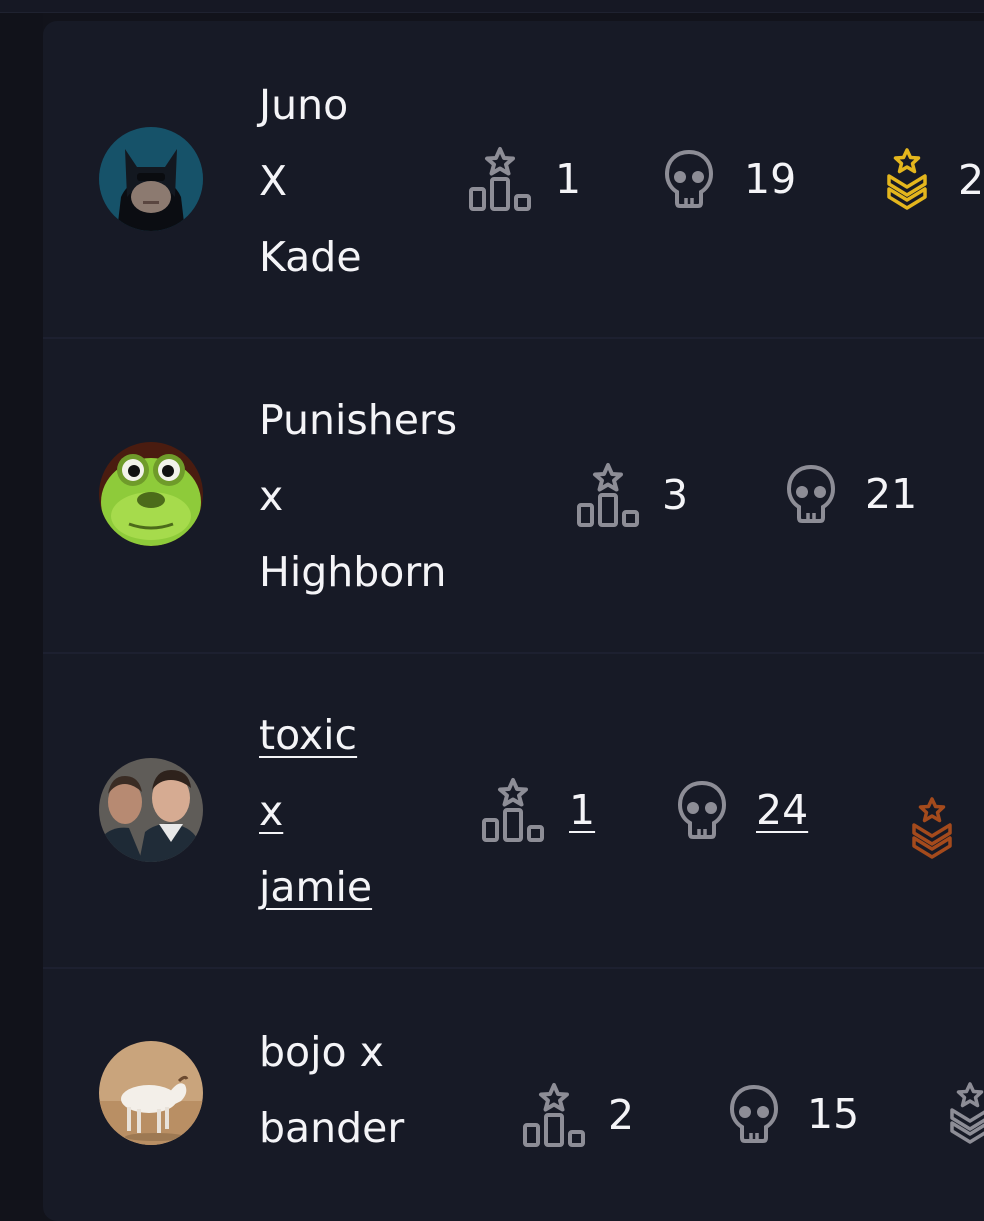 This screenshot has height=1221, width=984. I want to click on team-name-line: toxic, so click(315, 735).